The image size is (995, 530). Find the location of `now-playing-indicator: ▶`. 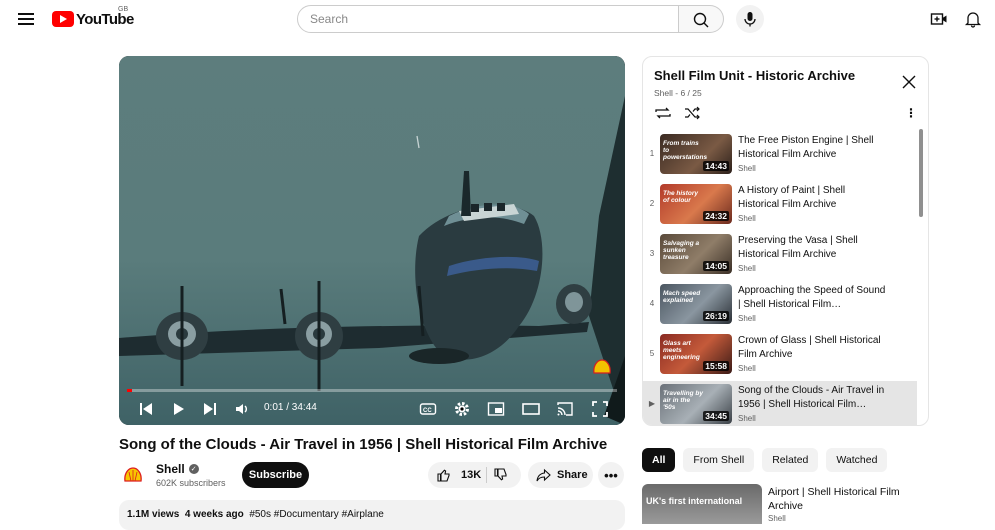

now-playing-indicator: ▶ is located at coordinates (652, 403).